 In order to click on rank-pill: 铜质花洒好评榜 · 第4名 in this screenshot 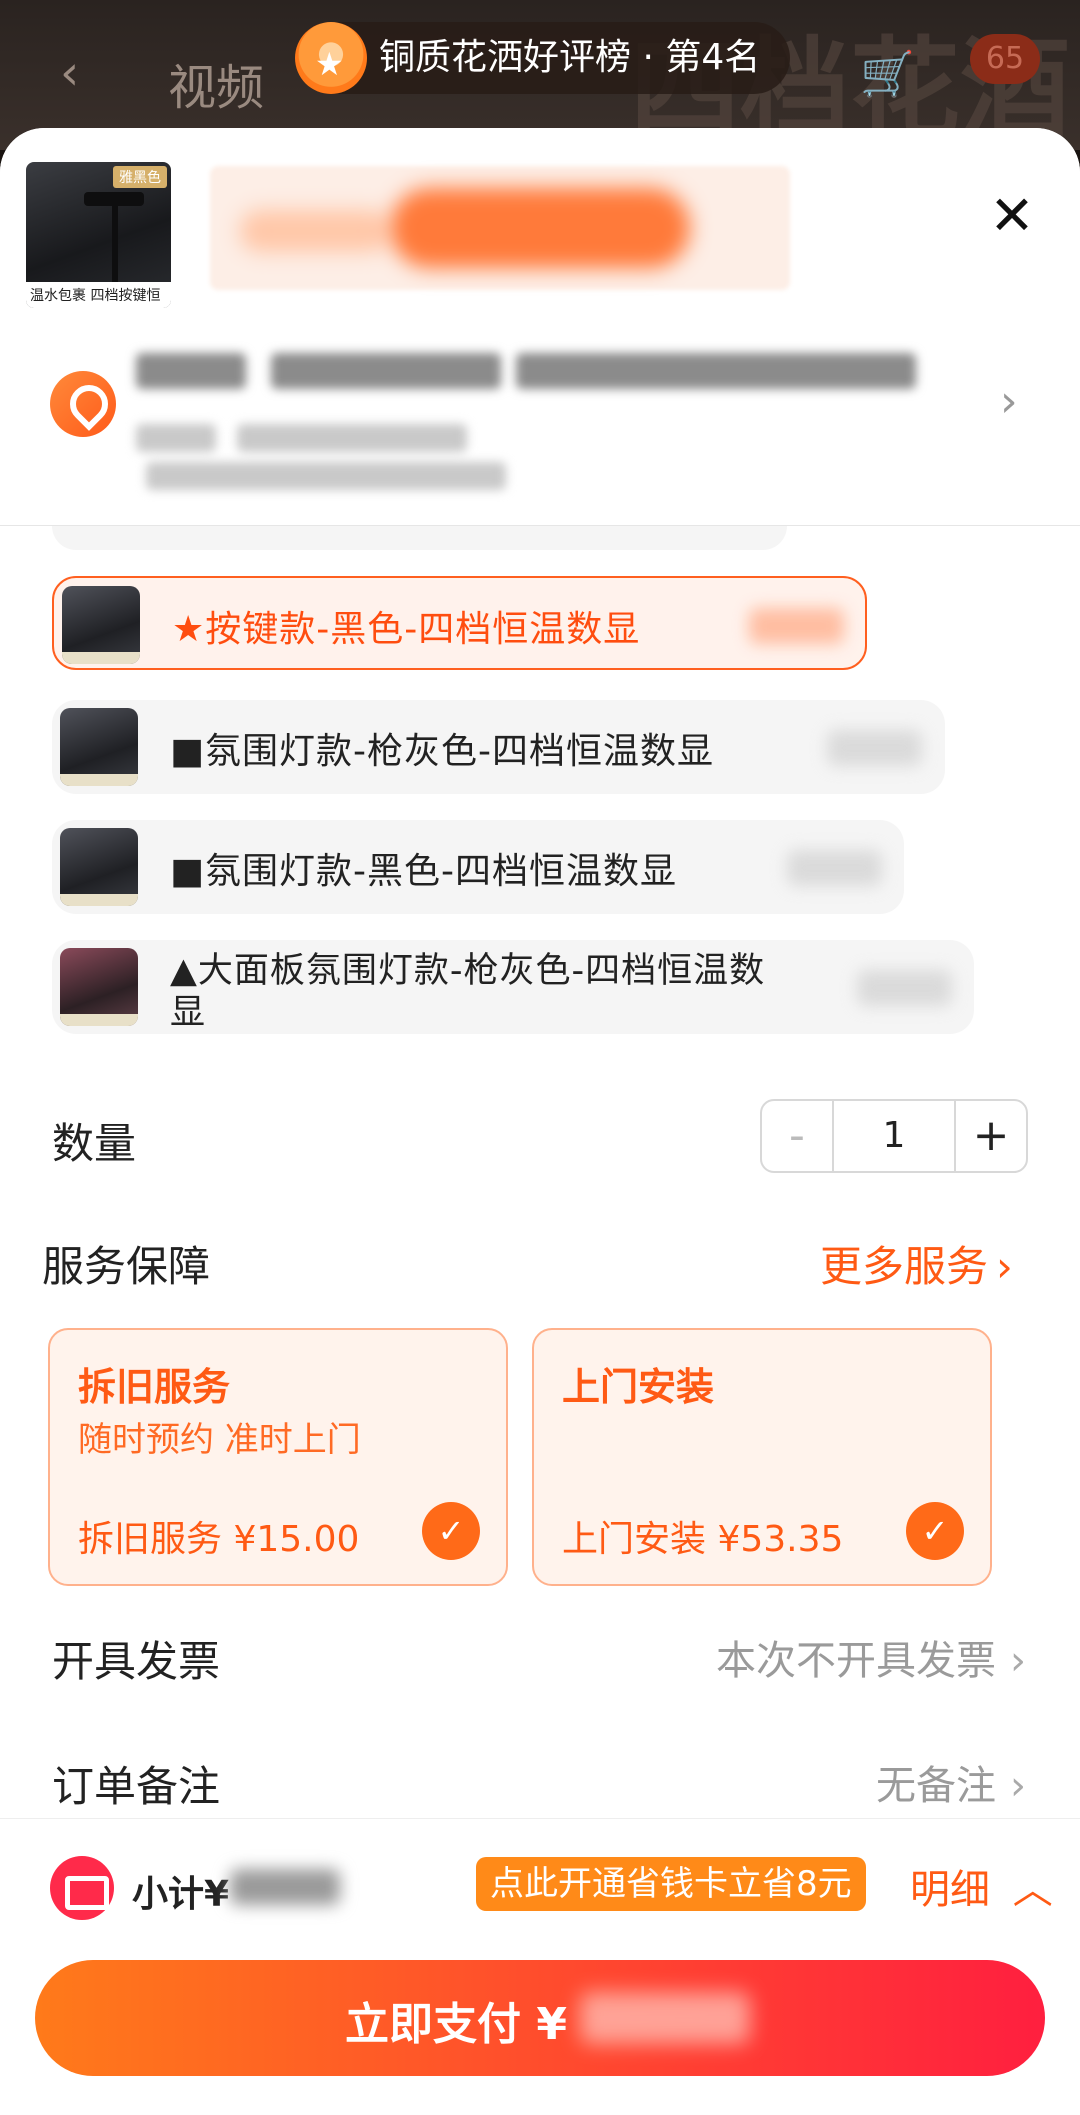, I will do `click(543, 61)`.